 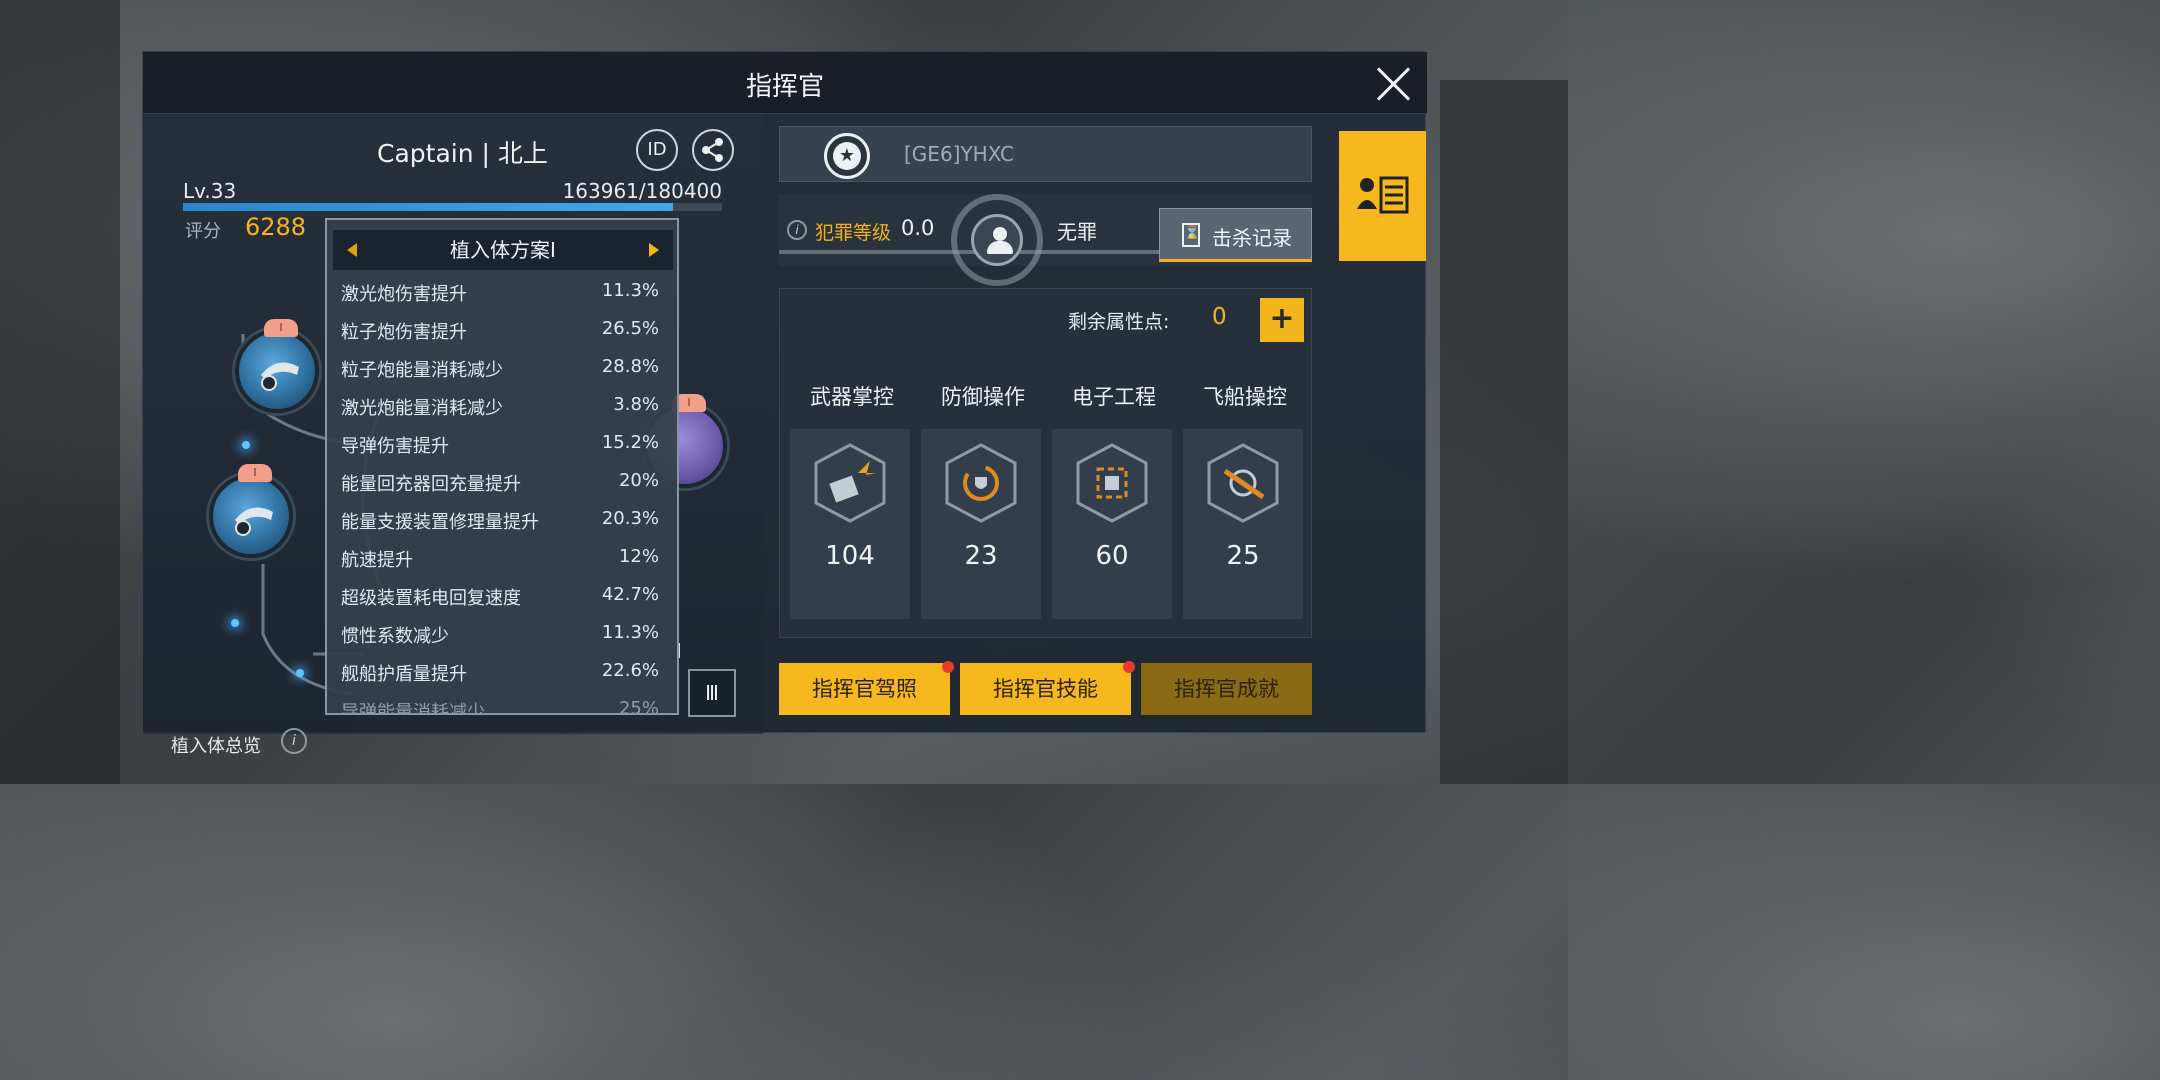 I want to click on plan-row: 激光炮能量消耗减少 3.8%, so click(x=500, y=409).